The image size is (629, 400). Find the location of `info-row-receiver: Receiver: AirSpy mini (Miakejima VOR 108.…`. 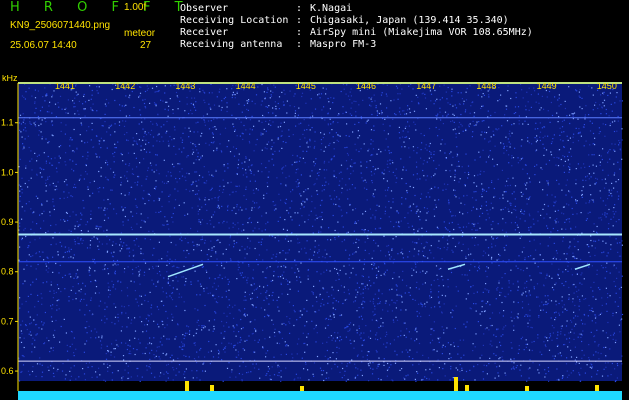

info-row-receiver: Receiver: AirSpy mini (Miakejima VOR 108.… is located at coordinates (356, 32).